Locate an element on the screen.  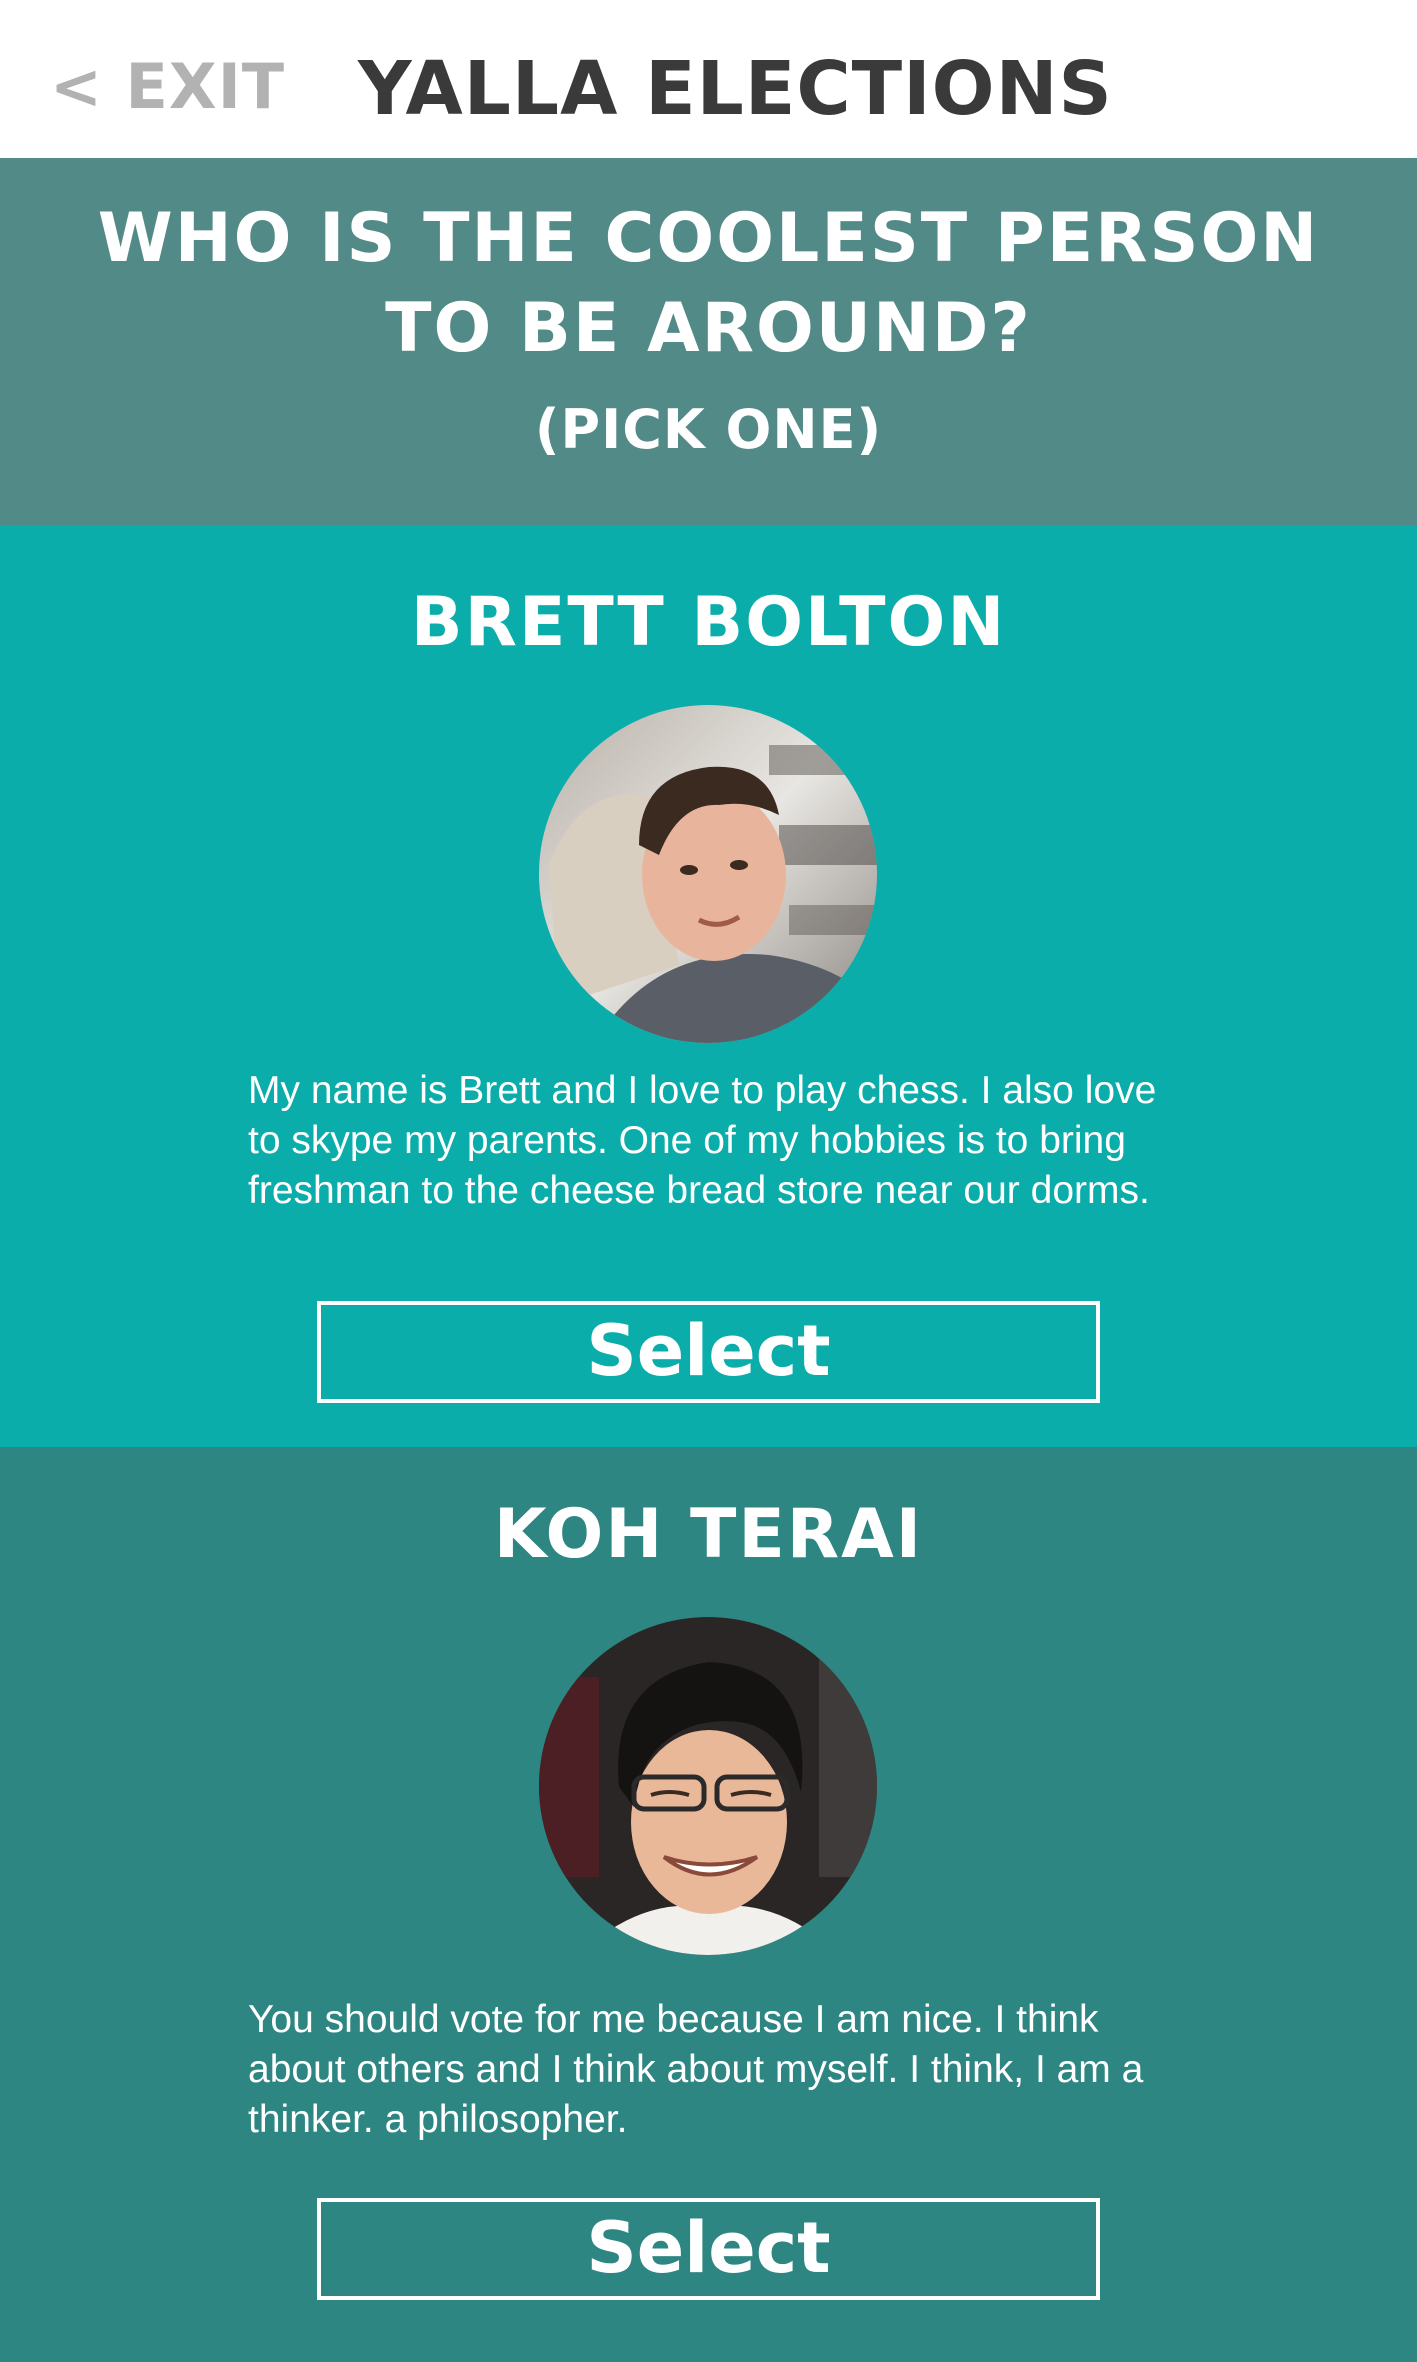
question-instruction: (PICK ONE) is located at coordinates (708, 429).